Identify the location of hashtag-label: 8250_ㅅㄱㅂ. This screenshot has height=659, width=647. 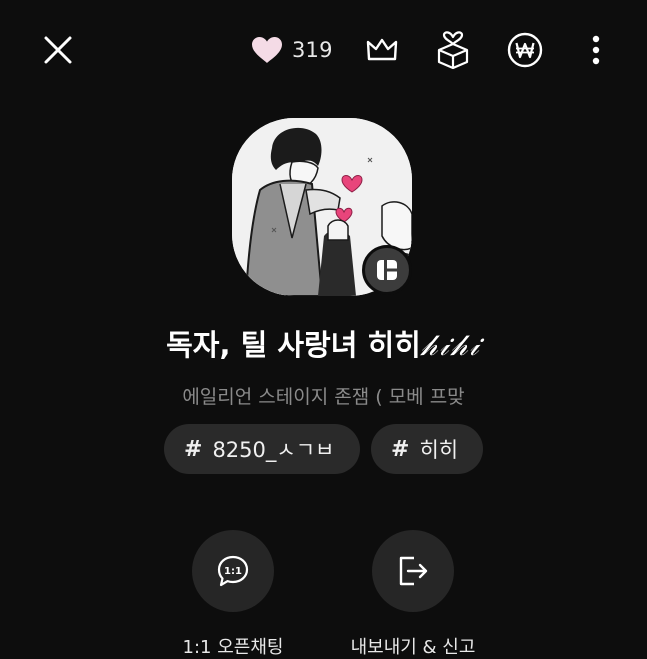
(273, 450).